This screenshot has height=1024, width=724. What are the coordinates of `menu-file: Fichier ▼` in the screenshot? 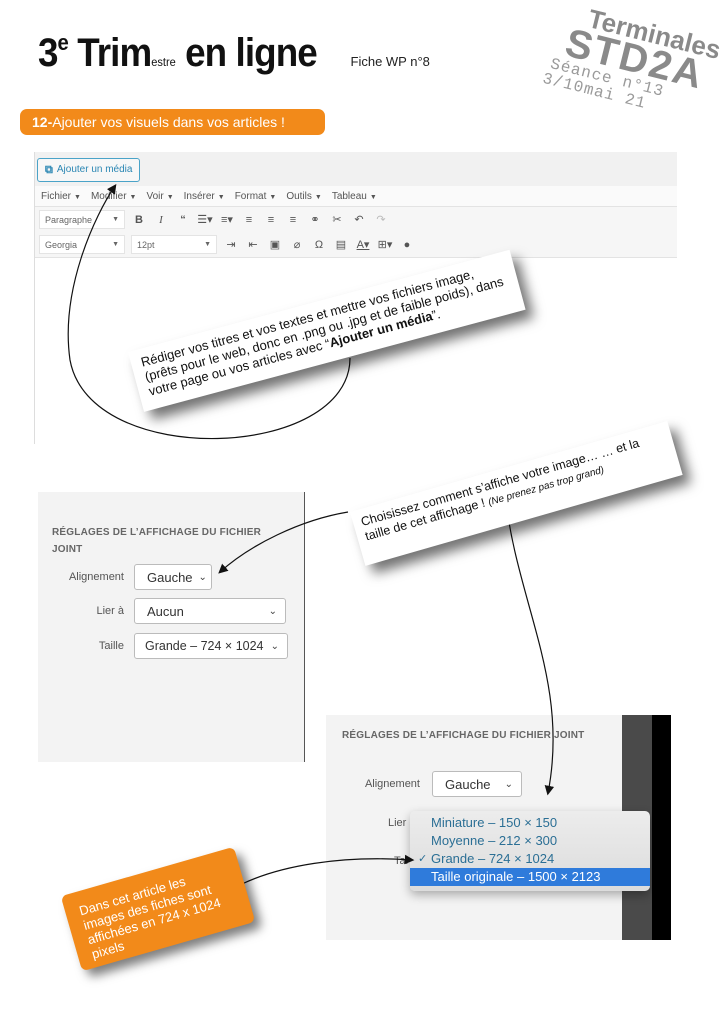 It's located at (61, 196).